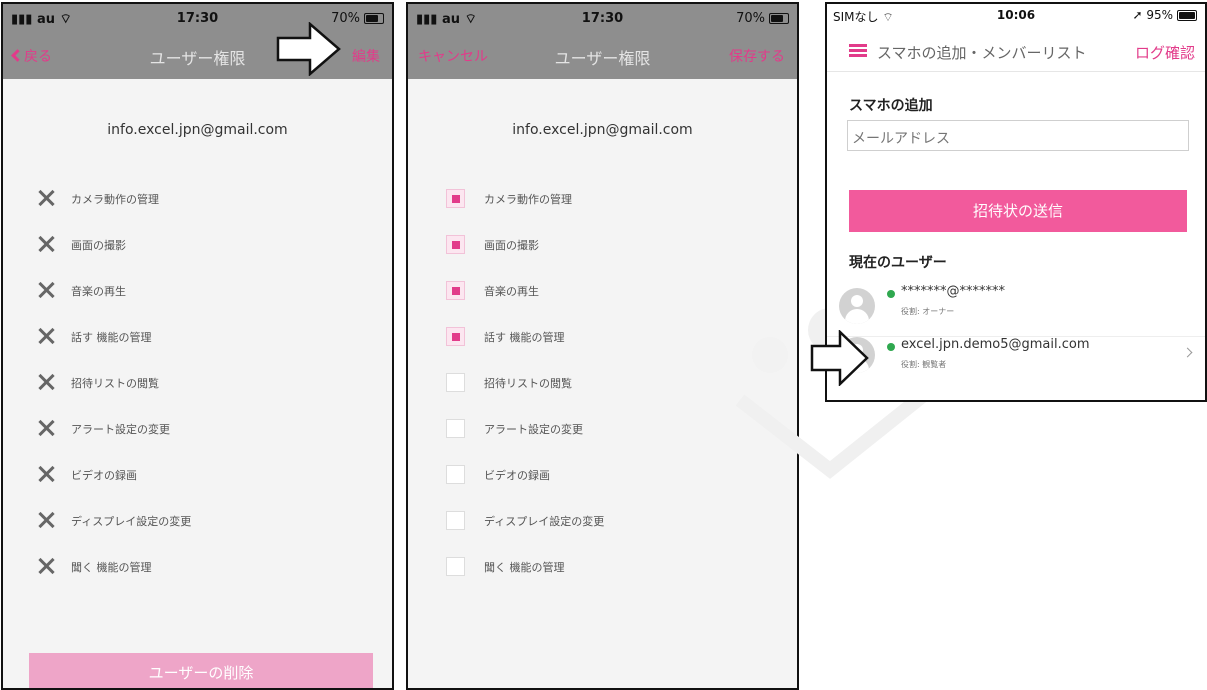 The width and height of the screenshot is (1207, 690). I want to click on avatar-icon, so click(857, 306).